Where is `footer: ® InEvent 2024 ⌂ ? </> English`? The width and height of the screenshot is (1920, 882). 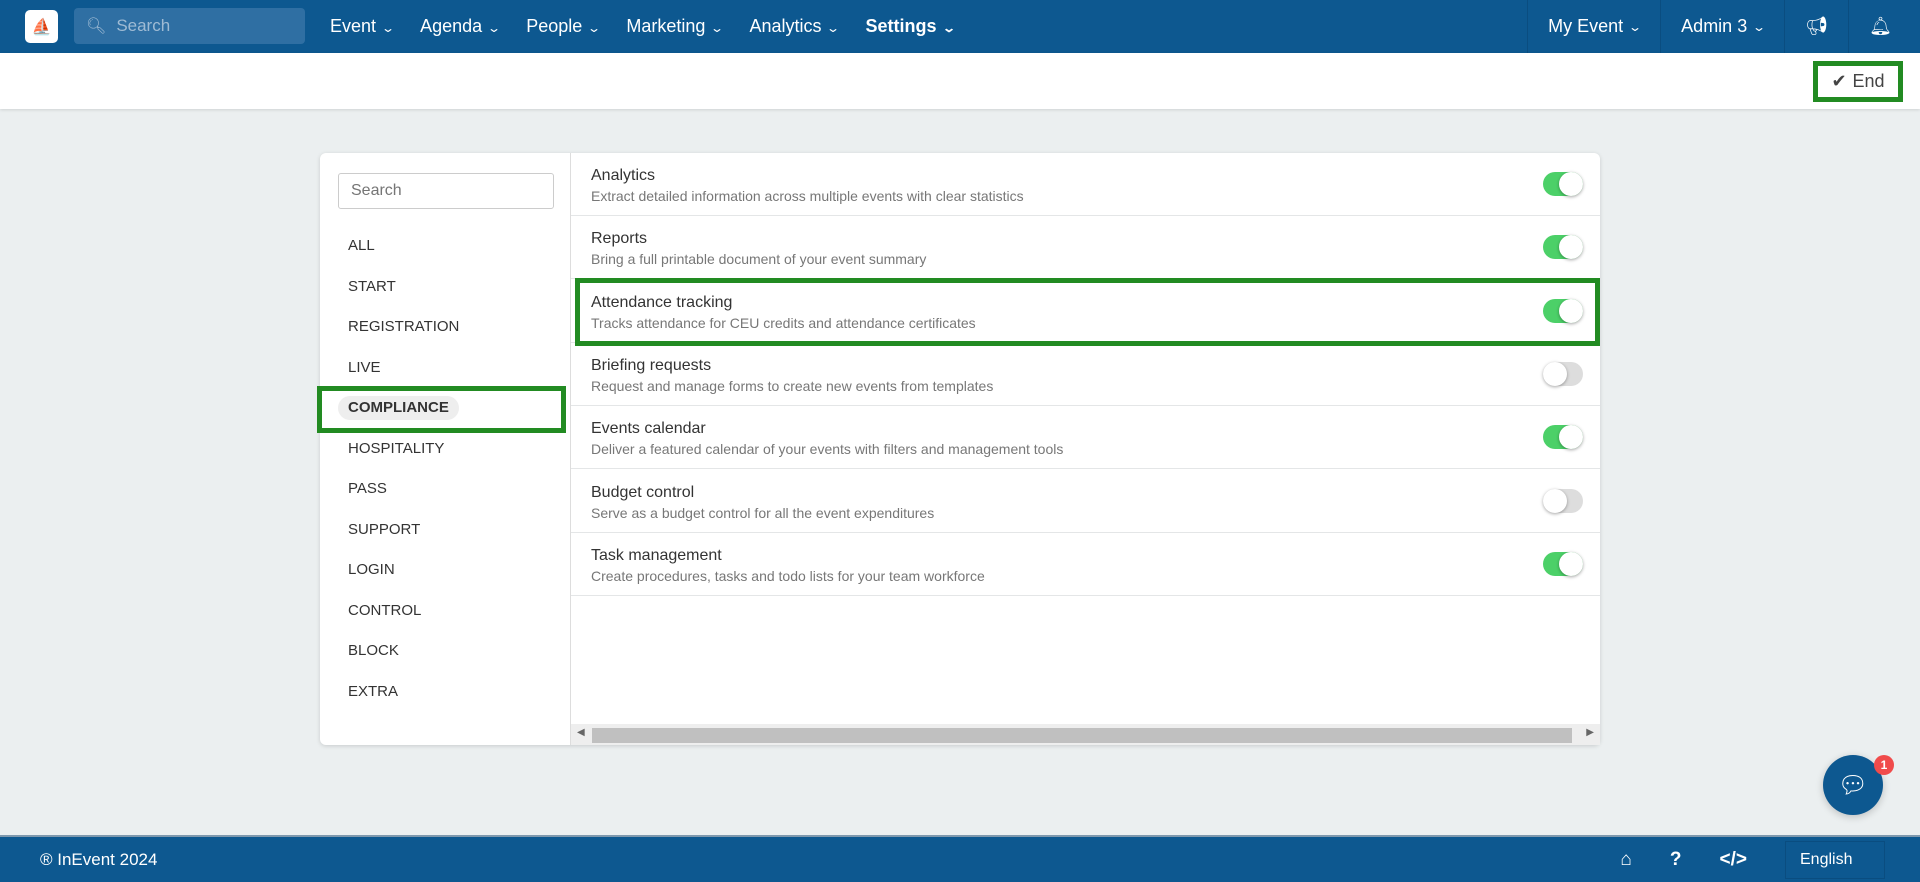 footer: ® InEvent 2024 ⌂ ? </> English is located at coordinates (960, 858).